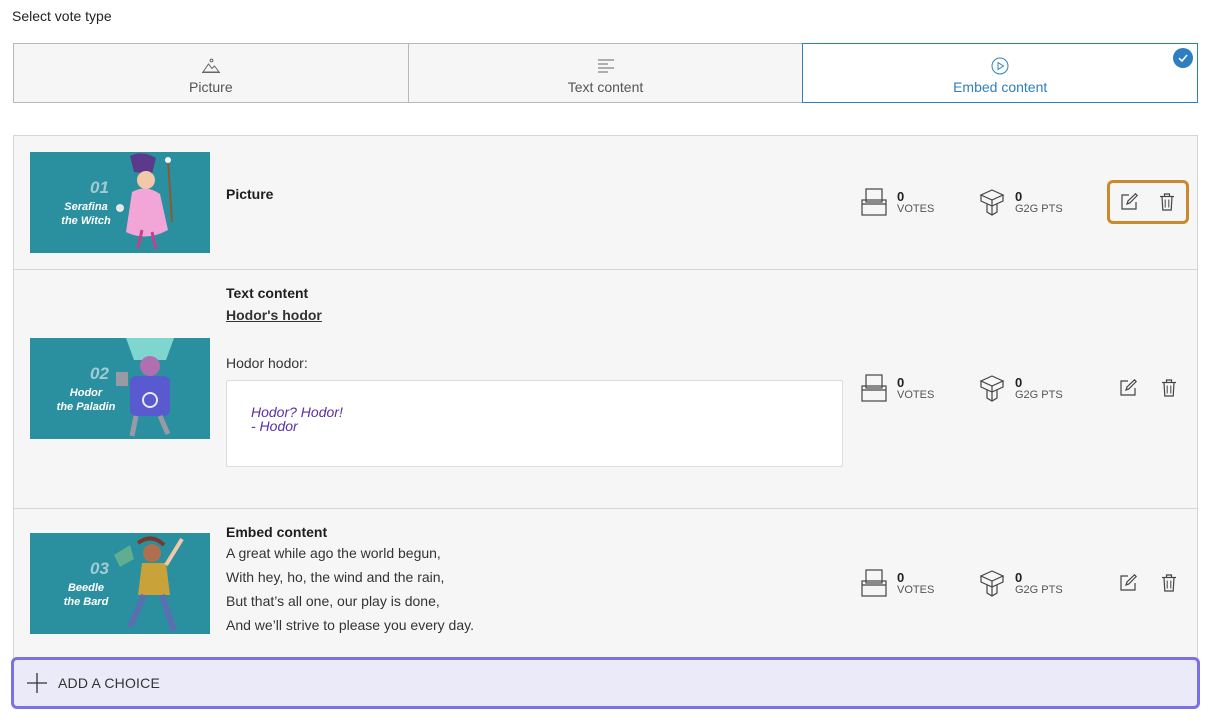  I want to click on vote-type-tabs: Picture Text content Embed content, so click(606, 73).